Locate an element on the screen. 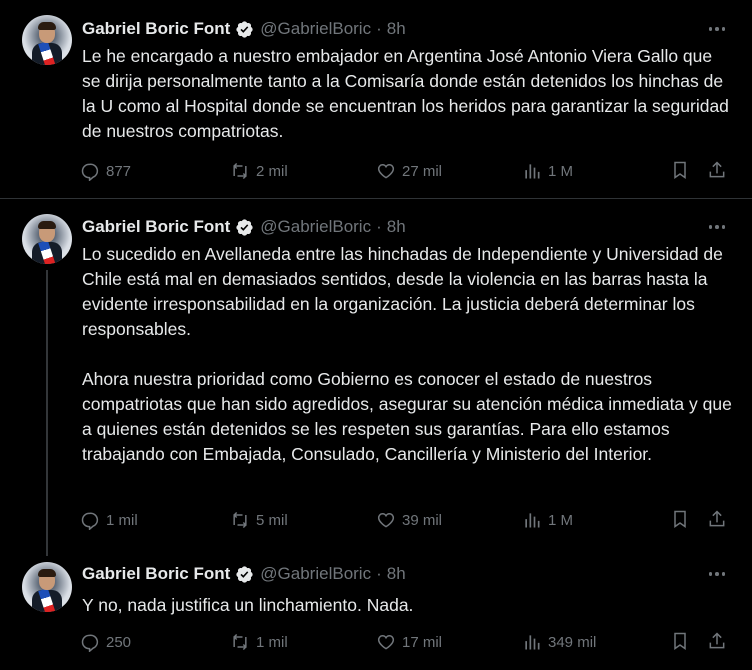  like-button: 39 mil is located at coordinates (409, 520).